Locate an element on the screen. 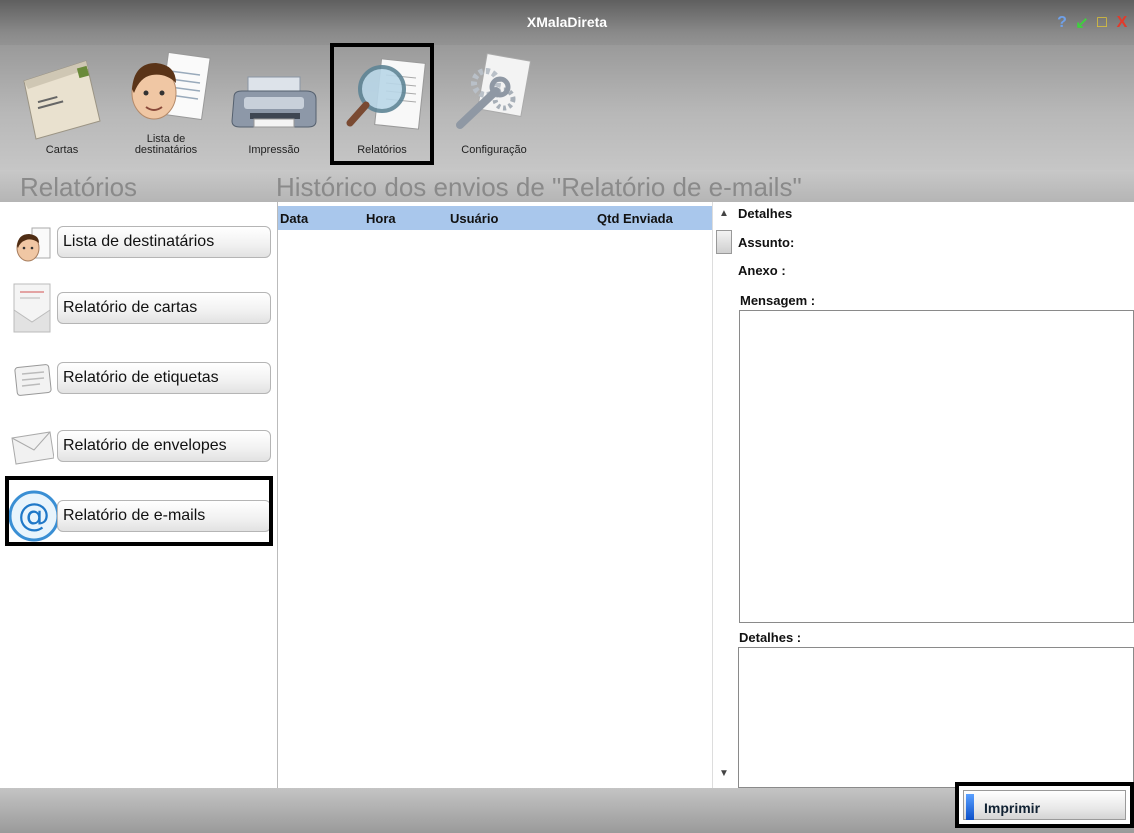 This screenshot has height=833, width=1134. letter-envelope-icon is located at coordinates (62, 100).